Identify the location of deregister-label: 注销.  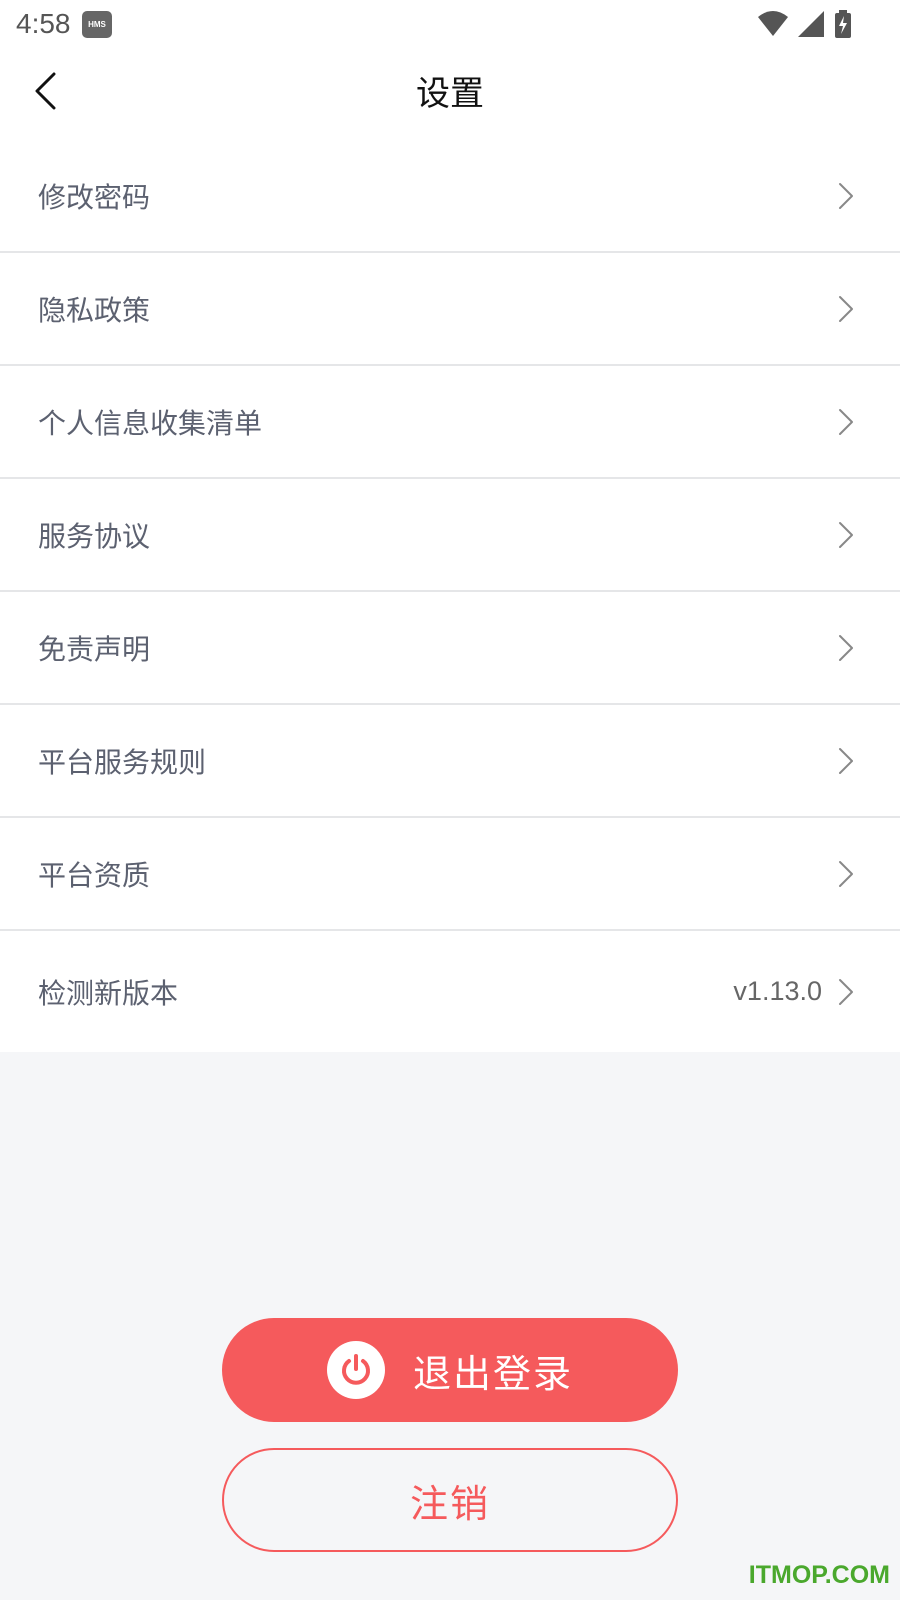
(449, 1503).